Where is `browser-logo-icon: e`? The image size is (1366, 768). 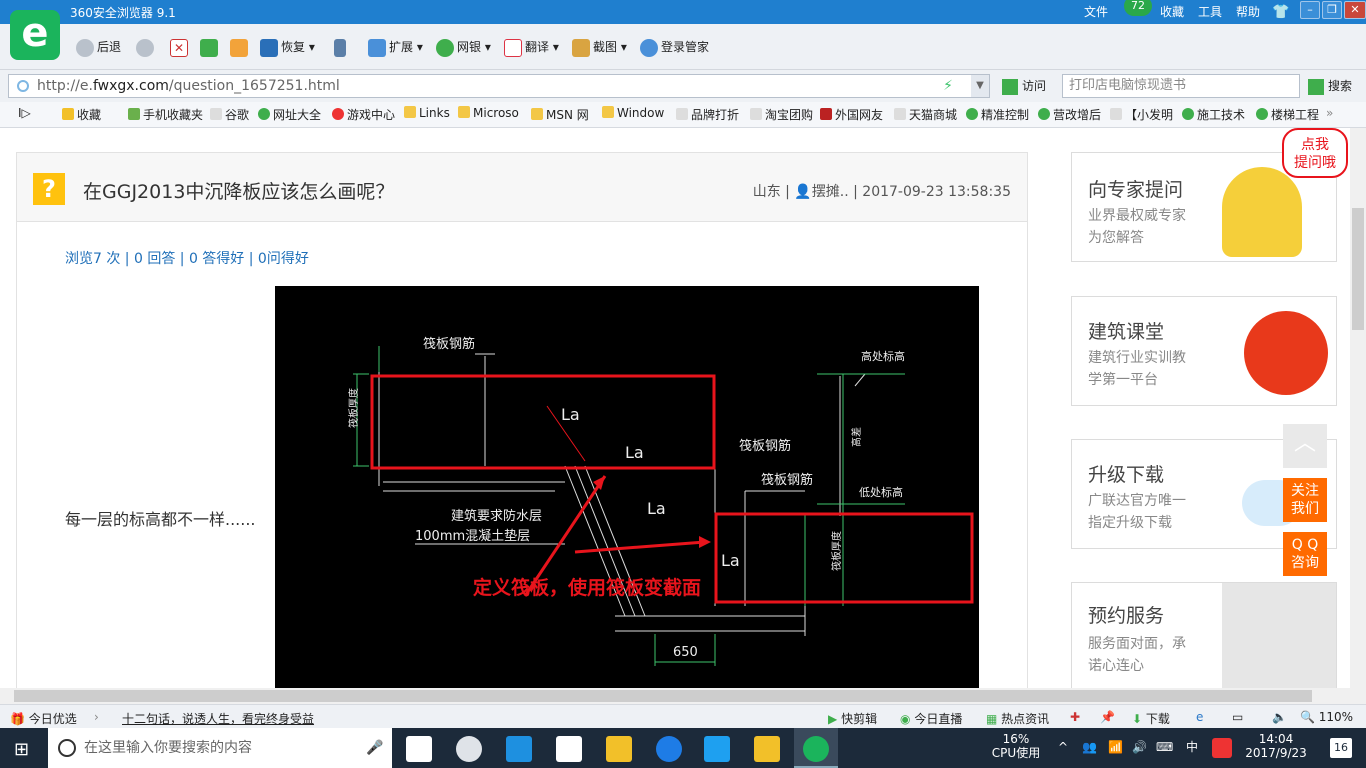 browser-logo-icon: e is located at coordinates (35, 35).